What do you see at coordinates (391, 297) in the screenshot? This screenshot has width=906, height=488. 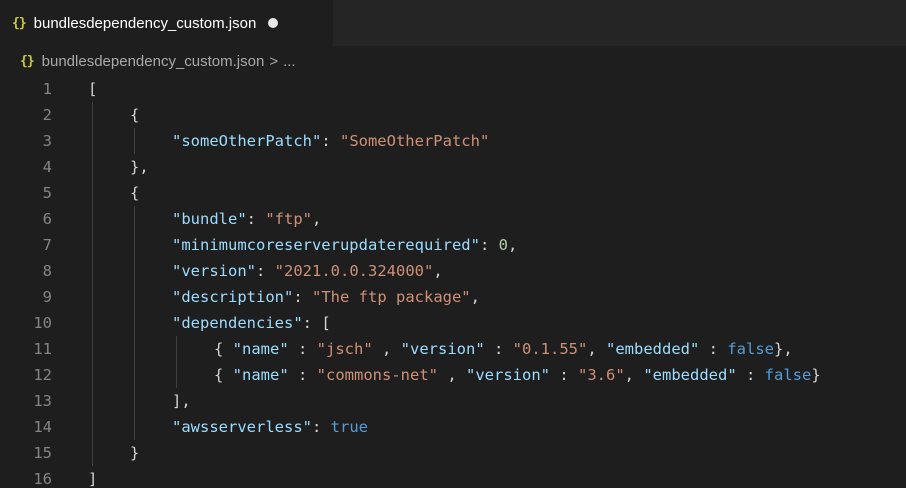 I see `code-token: "The ftp package"` at bounding box center [391, 297].